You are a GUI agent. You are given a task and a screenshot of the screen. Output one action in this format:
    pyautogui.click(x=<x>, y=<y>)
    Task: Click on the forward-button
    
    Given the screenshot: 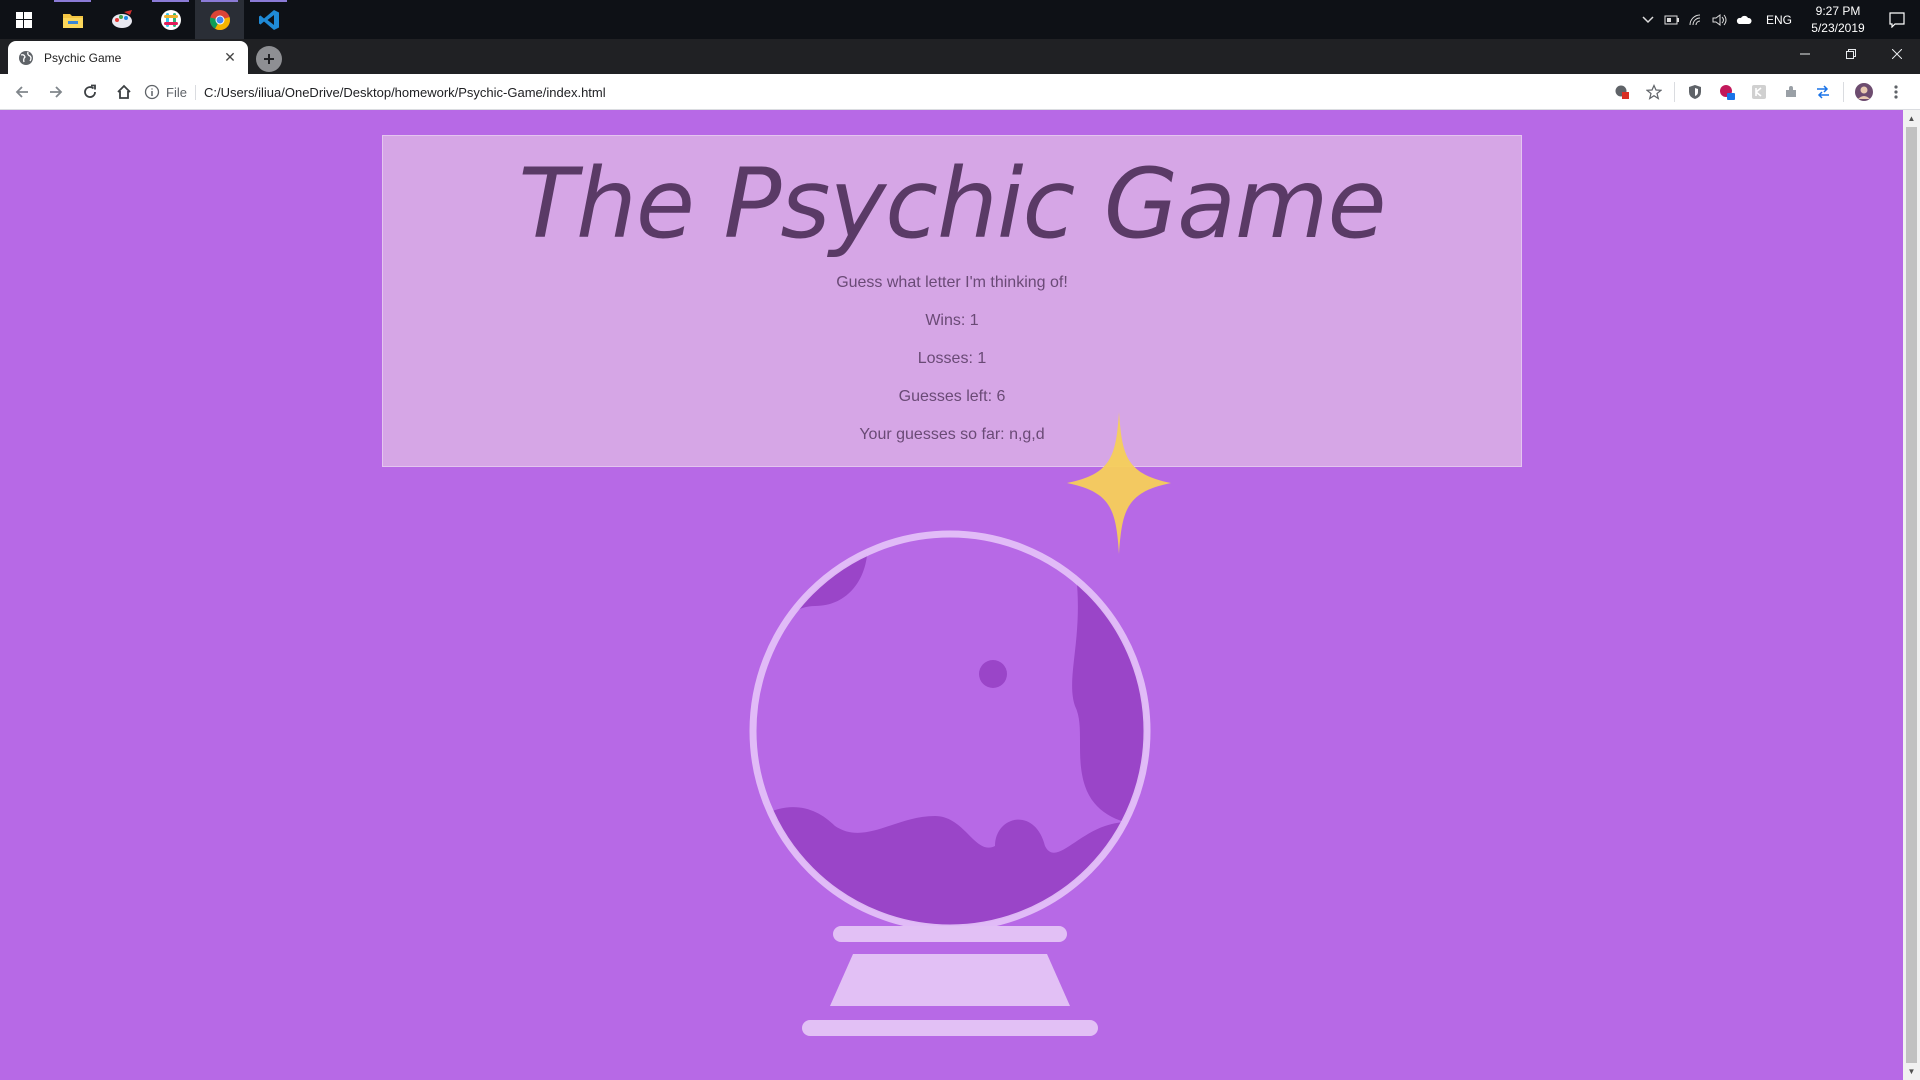 What is the action you would take?
    pyautogui.click(x=56, y=92)
    